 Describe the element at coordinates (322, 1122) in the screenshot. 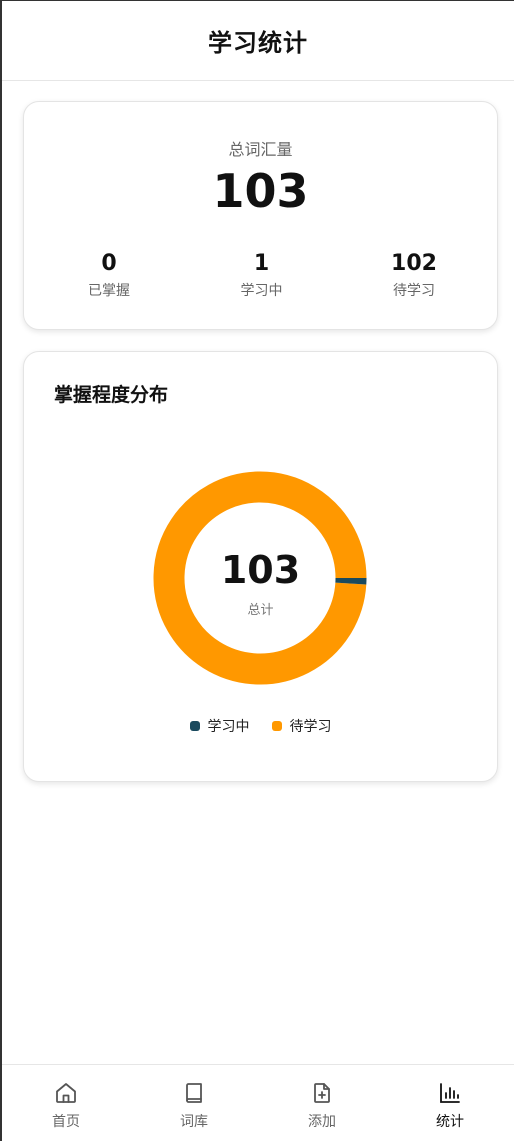

I see `tab-label: 添加` at that location.